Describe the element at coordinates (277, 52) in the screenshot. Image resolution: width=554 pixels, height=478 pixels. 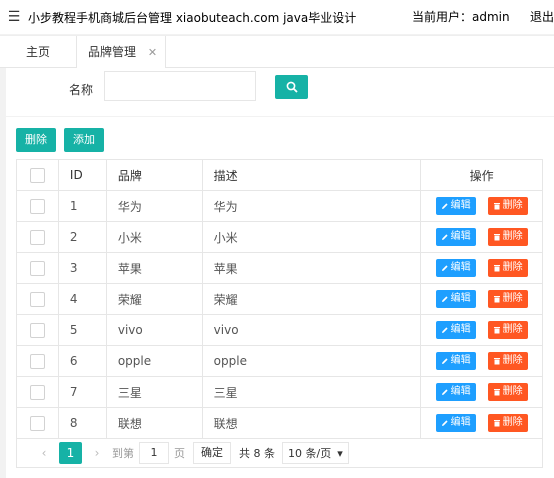
I see `tab-bar: 主页 品牌管理 ✕` at that location.